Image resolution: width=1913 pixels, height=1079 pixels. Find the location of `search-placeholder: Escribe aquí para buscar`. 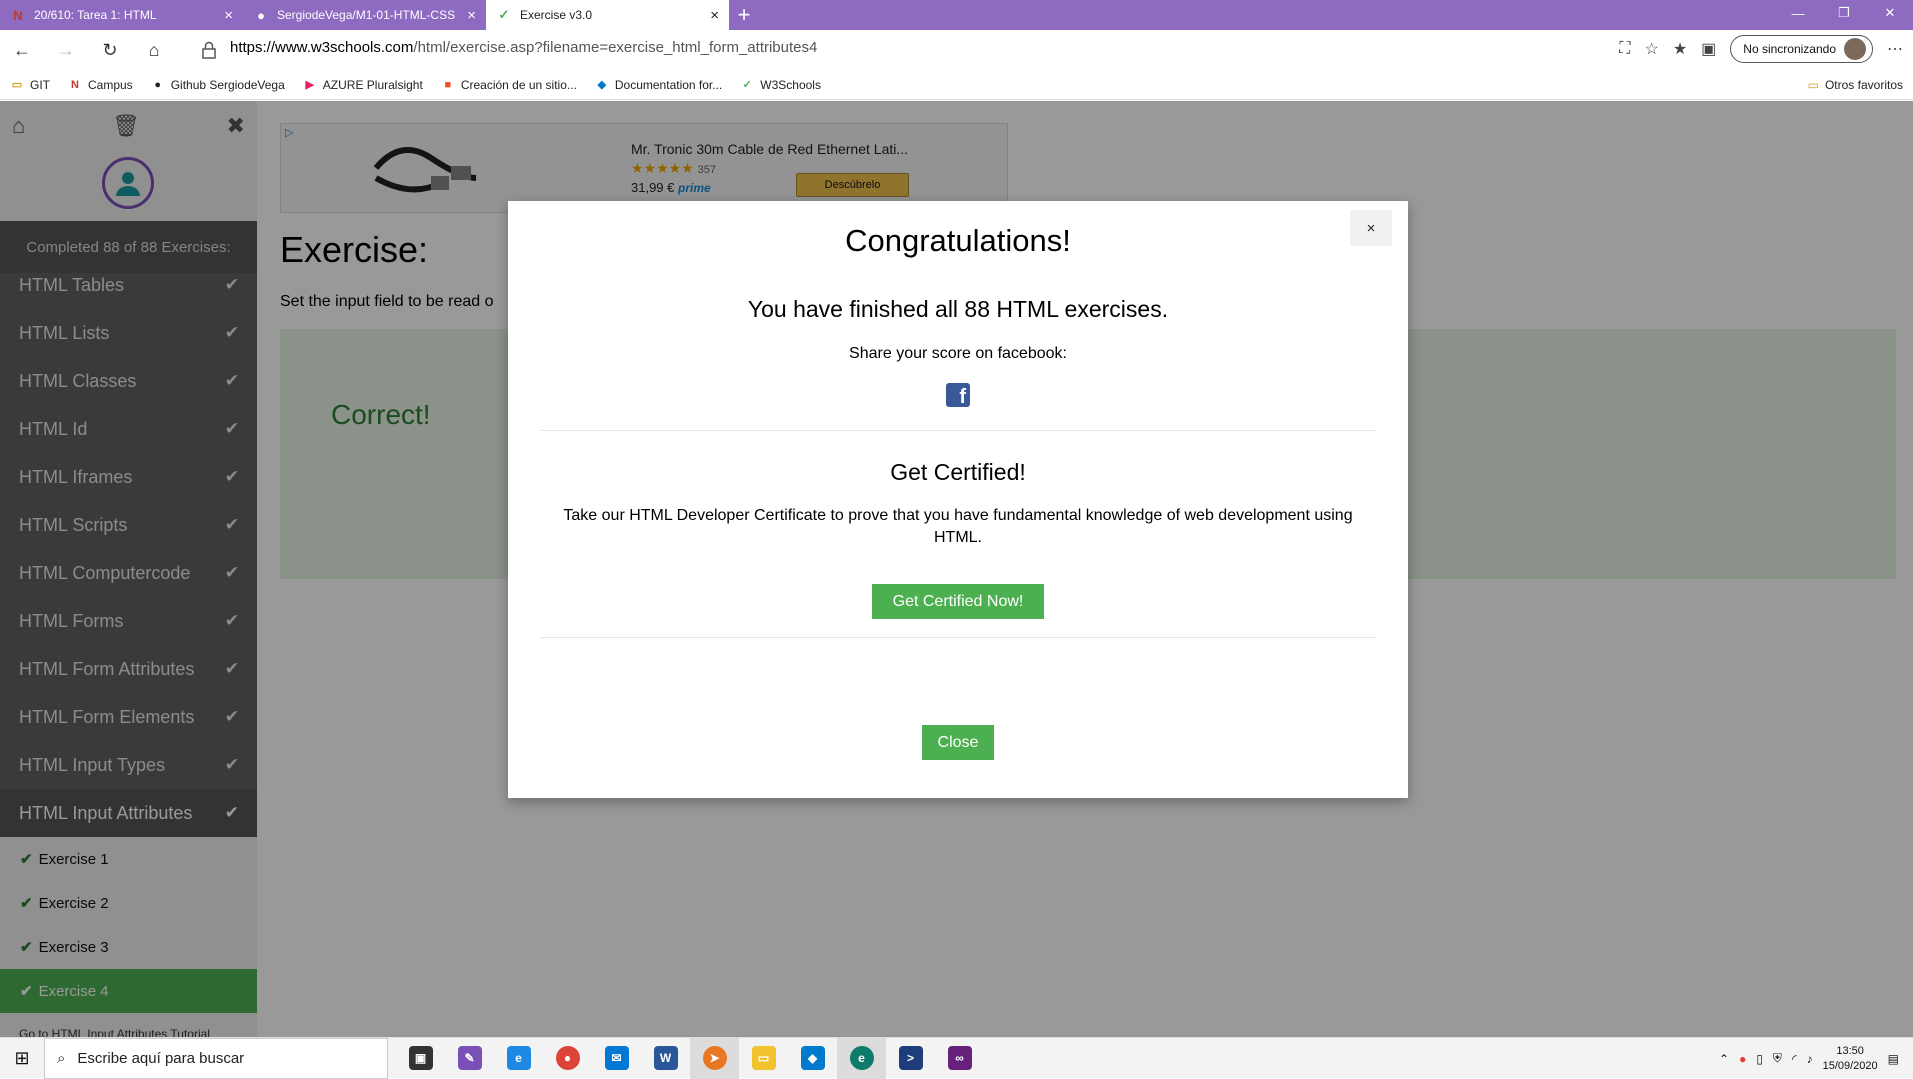

search-placeholder: Escribe aquí para buscar is located at coordinates (161, 1058).